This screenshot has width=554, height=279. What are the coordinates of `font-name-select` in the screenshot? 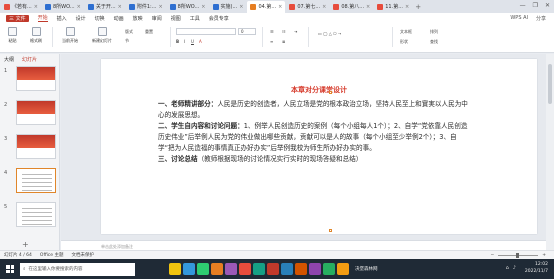 It's located at (206, 31).